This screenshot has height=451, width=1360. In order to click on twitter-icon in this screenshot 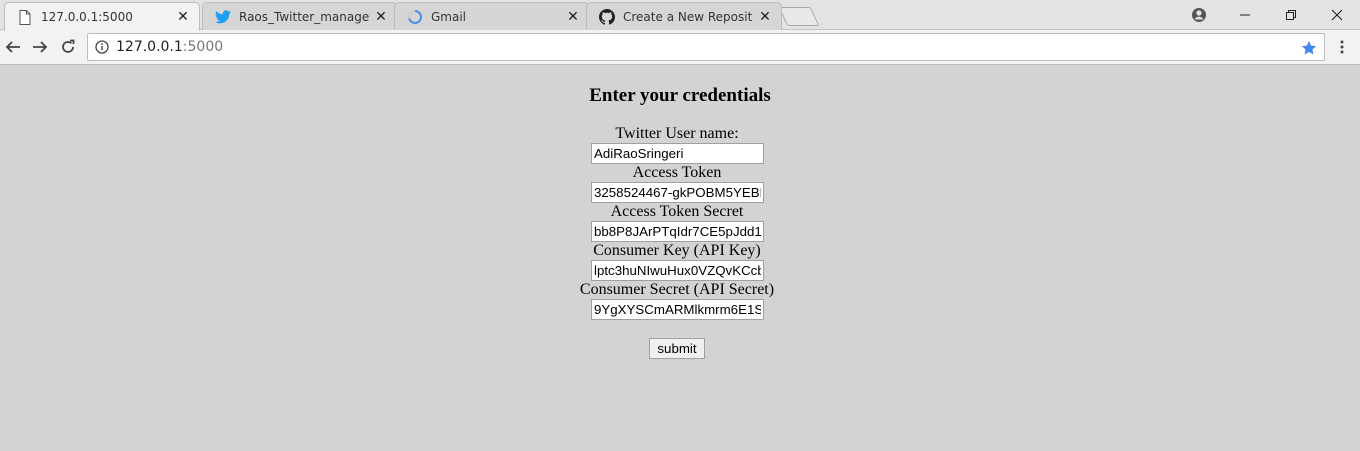, I will do `click(223, 17)`.